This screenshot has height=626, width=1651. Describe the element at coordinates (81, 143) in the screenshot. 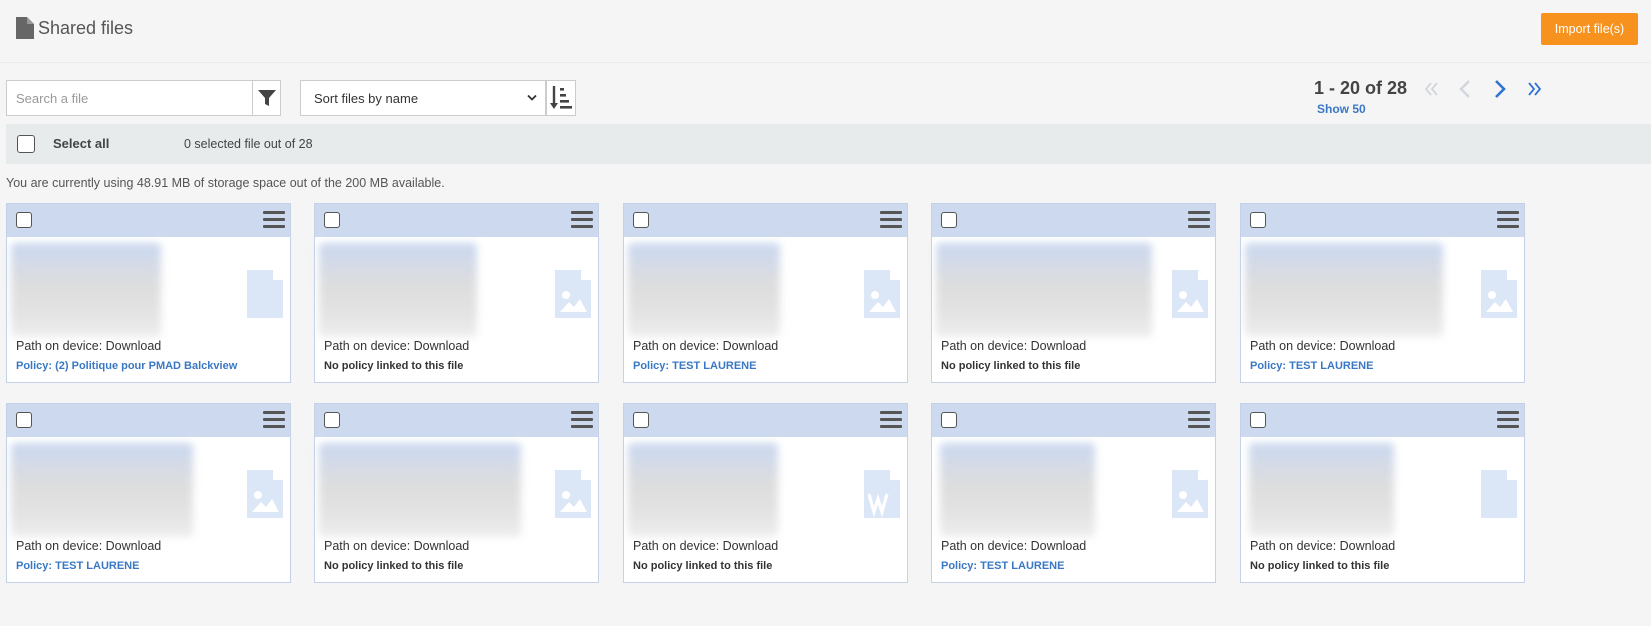

I see `select-all-label: Select all` at that location.